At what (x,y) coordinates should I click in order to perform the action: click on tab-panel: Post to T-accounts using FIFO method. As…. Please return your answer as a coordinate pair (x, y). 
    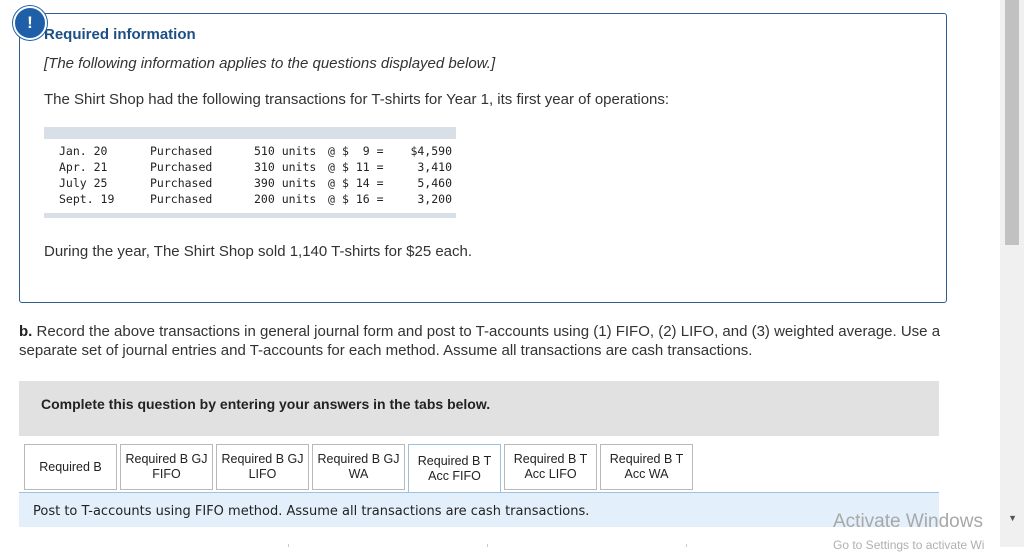
    Looking at the image, I should click on (479, 509).